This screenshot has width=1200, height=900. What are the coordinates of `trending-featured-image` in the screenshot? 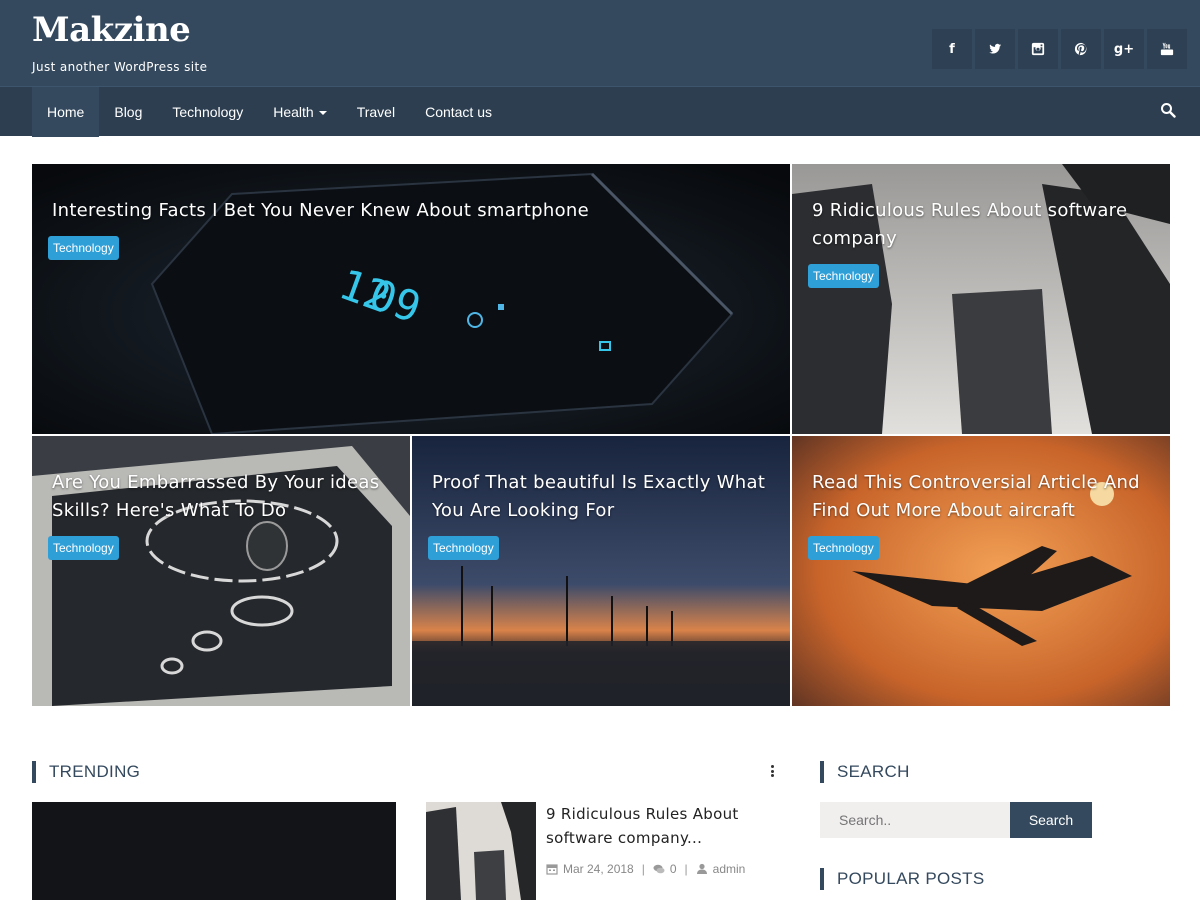 It's located at (214, 851).